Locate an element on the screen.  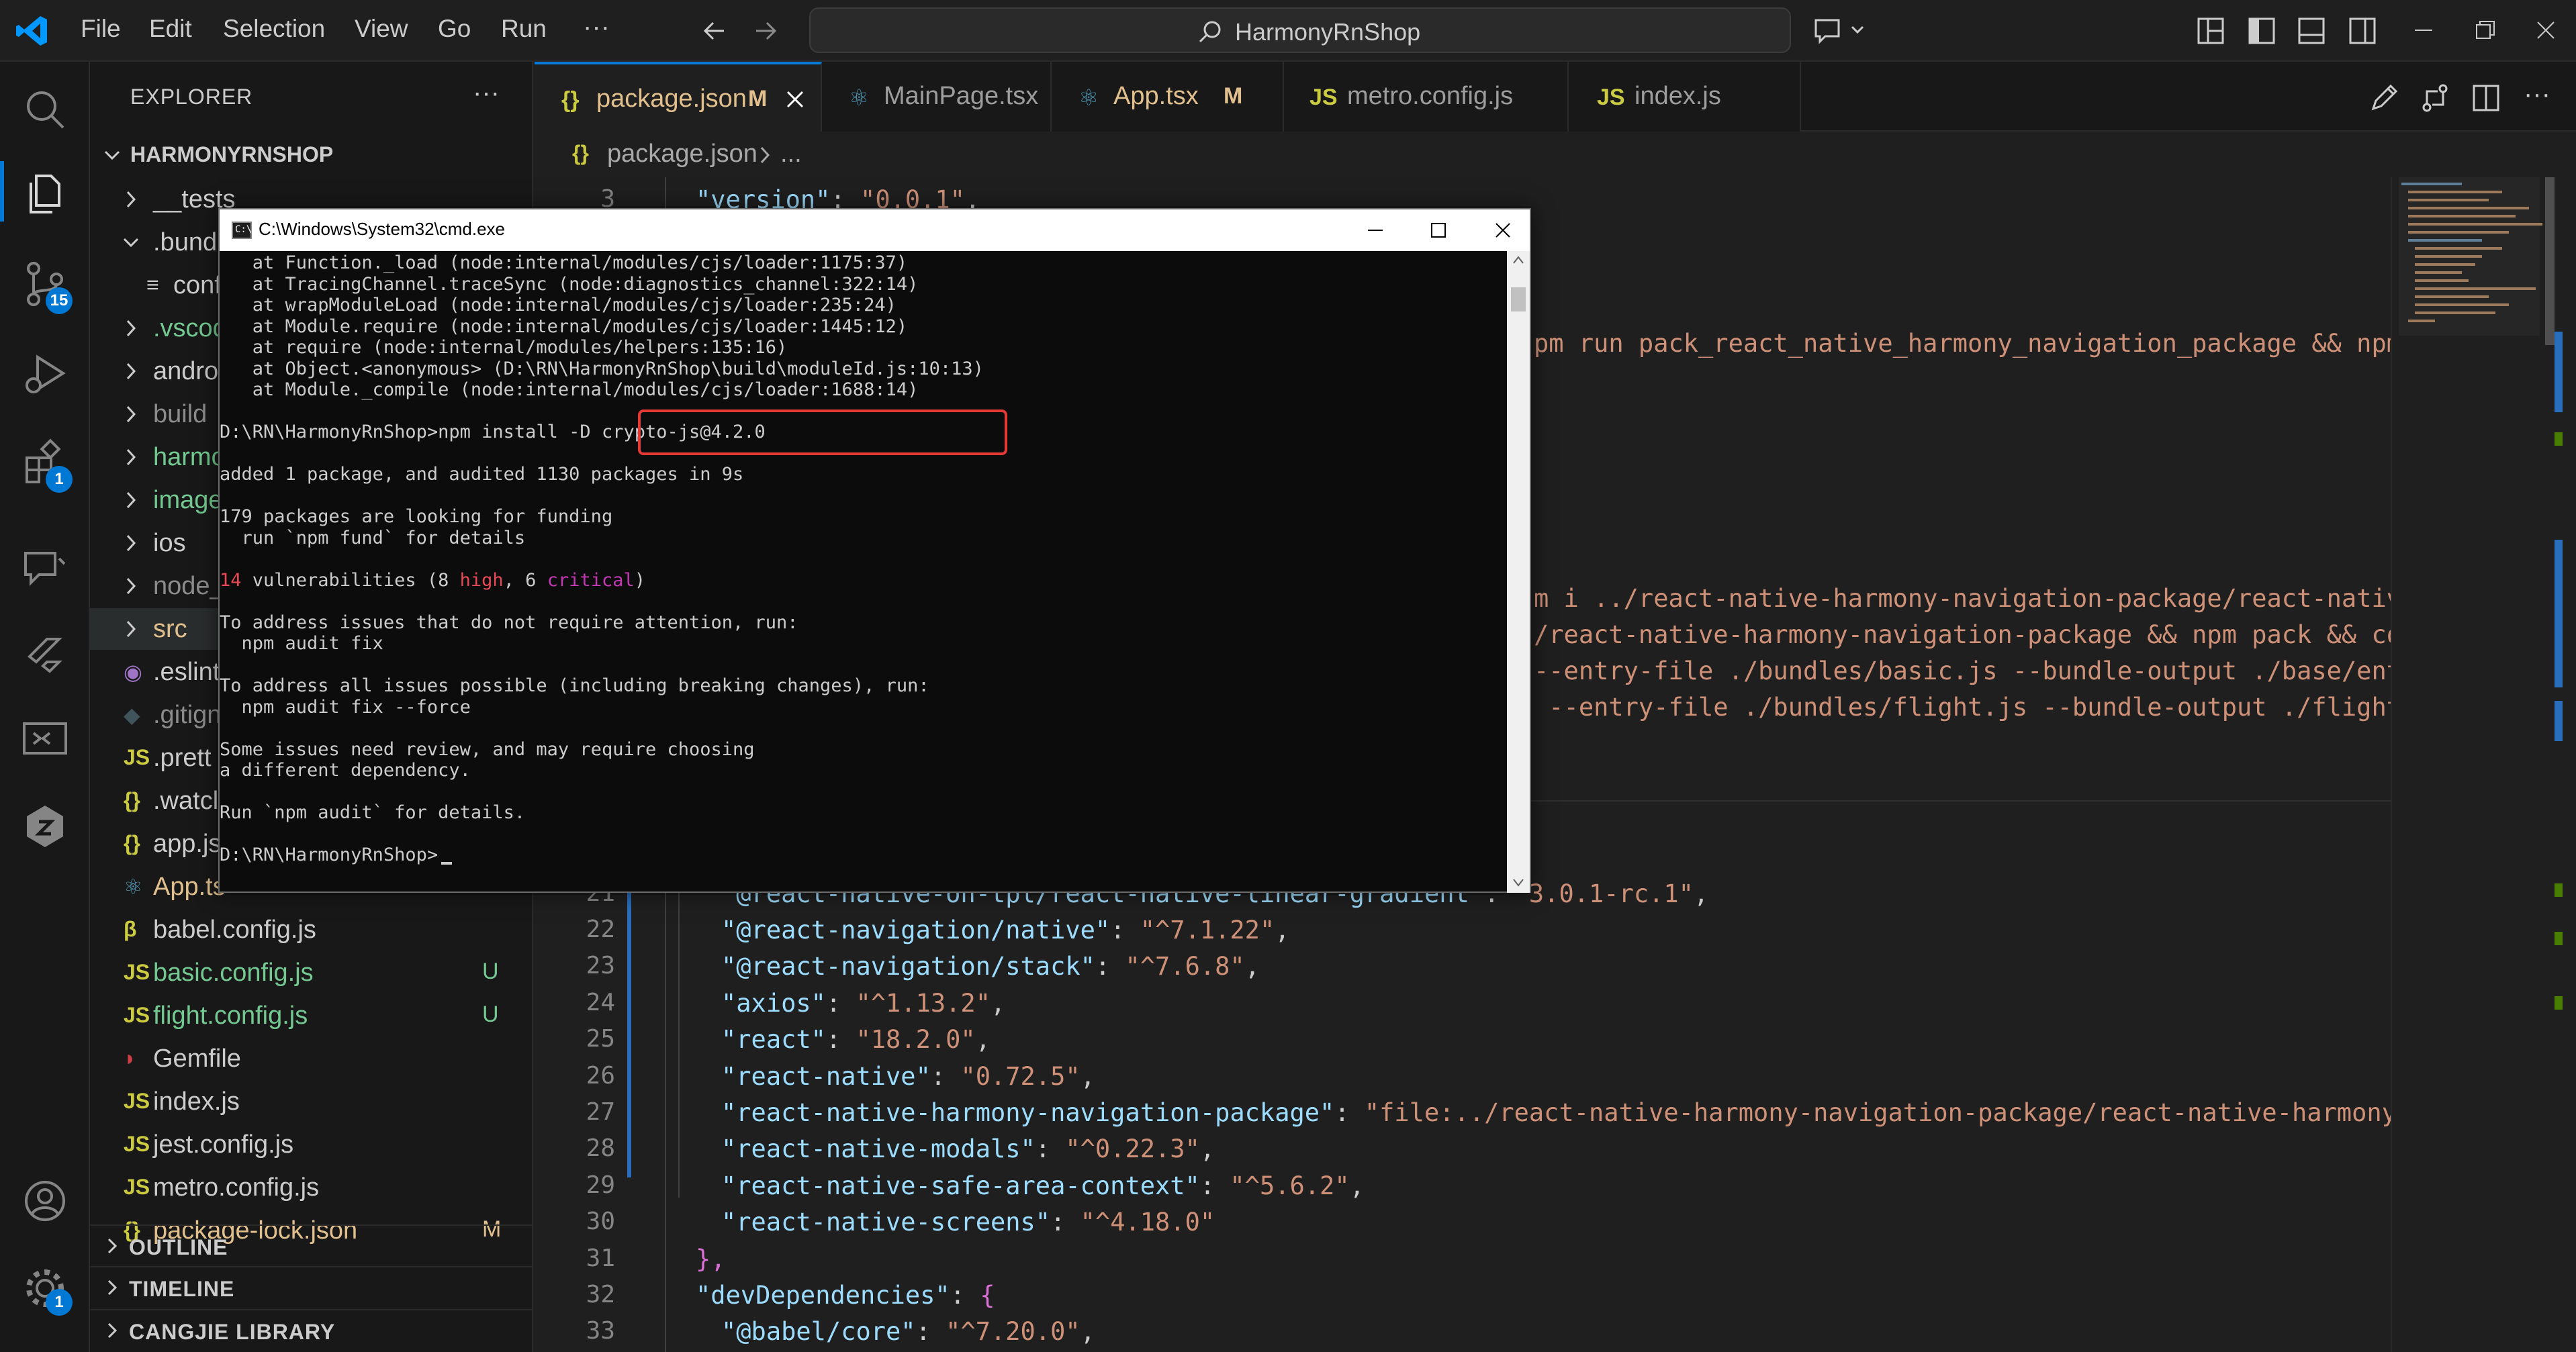
restore-icon is located at coordinates (2485, 30).